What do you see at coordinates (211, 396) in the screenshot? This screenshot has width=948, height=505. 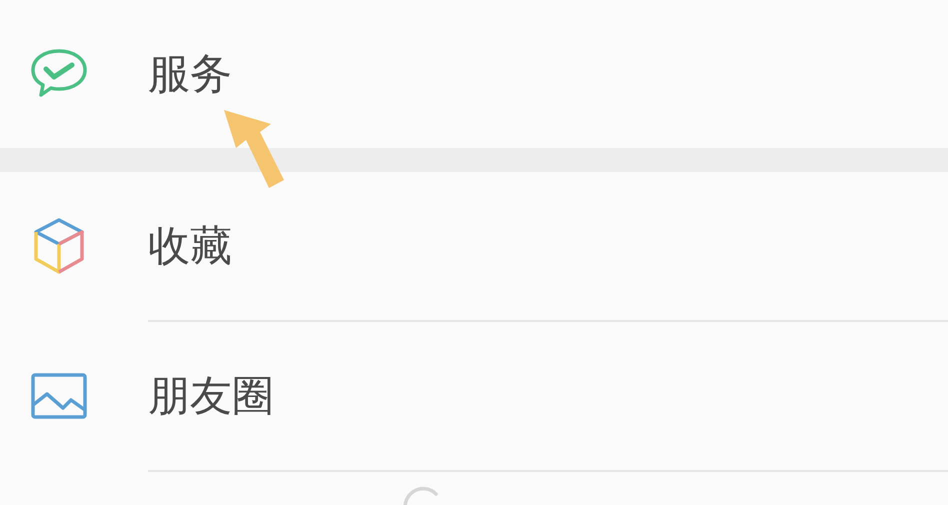 I see `menu-item-label: 朋友圈` at bounding box center [211, 396].